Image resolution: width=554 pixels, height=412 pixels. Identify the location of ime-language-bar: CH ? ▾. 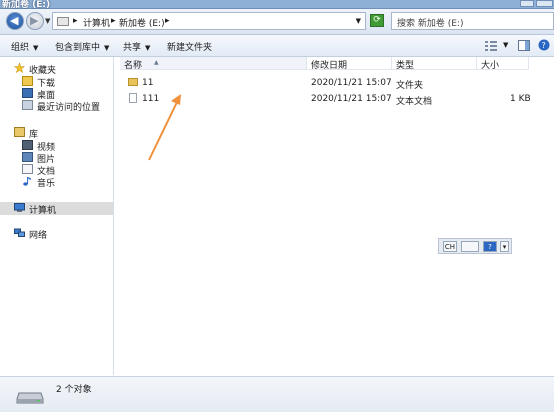
(475, 246).